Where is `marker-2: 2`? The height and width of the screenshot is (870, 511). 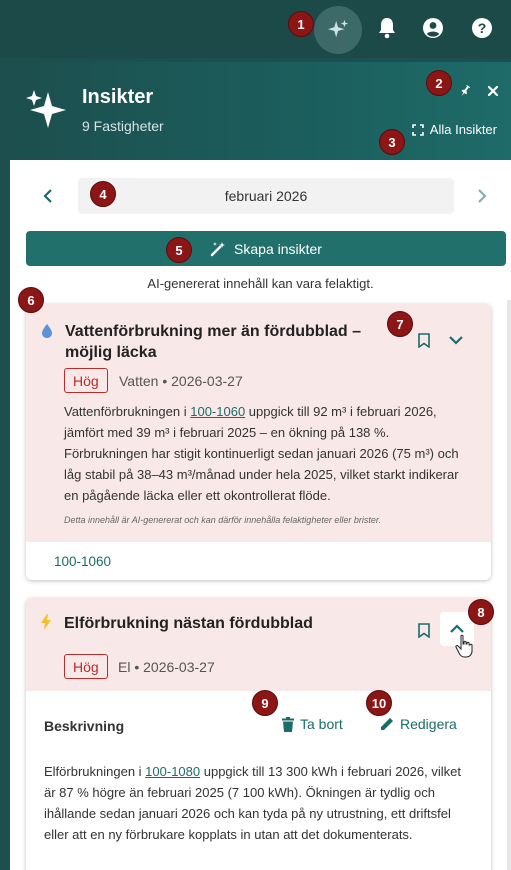 marker-2: 2 is located at coordinates (439, 83).